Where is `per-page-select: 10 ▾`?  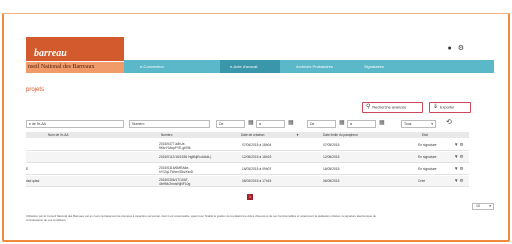
per-page-select: 10 ▾ is located at coordinates (483, 206).